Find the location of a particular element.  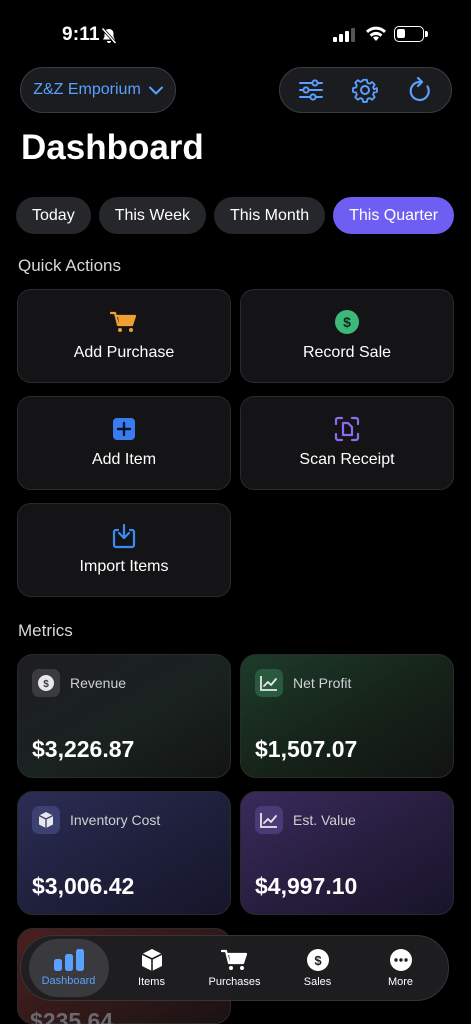

add-purchase-button: Add Purchase is located at coordinates (124, 336).